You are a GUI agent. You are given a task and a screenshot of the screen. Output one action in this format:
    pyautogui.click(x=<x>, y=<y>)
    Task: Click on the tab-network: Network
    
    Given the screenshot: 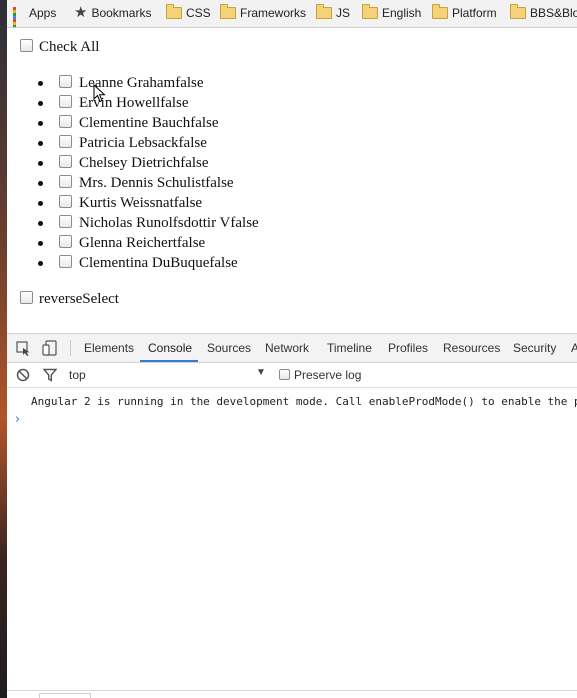 What is the action you would take?
    pyautogui.click(x=287, y=348)
    